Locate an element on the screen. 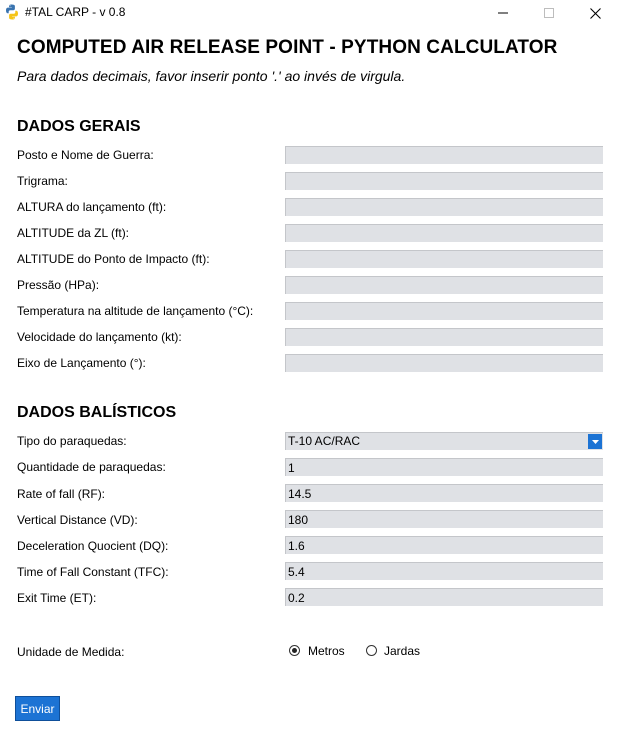  eixo-lancamento-label: Eixo de Lançamento (°): is located at coordinates (81, 363).